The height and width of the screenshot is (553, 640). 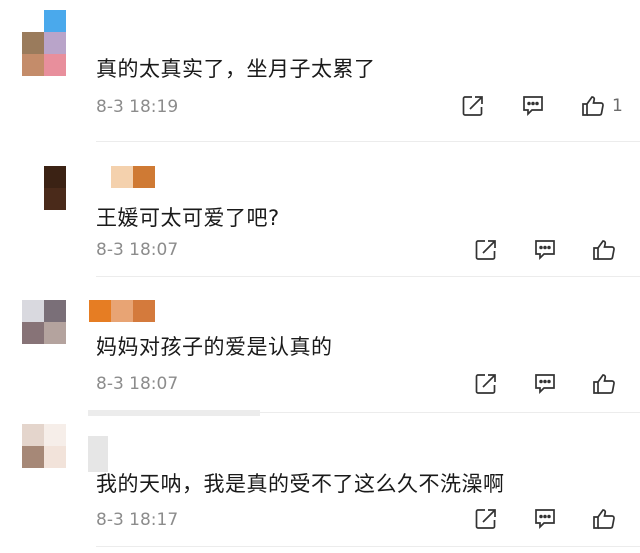 What do you see at coordinates (98, 454) in the screenshot?
I see `username-blur` at bounding box center [98, 454].